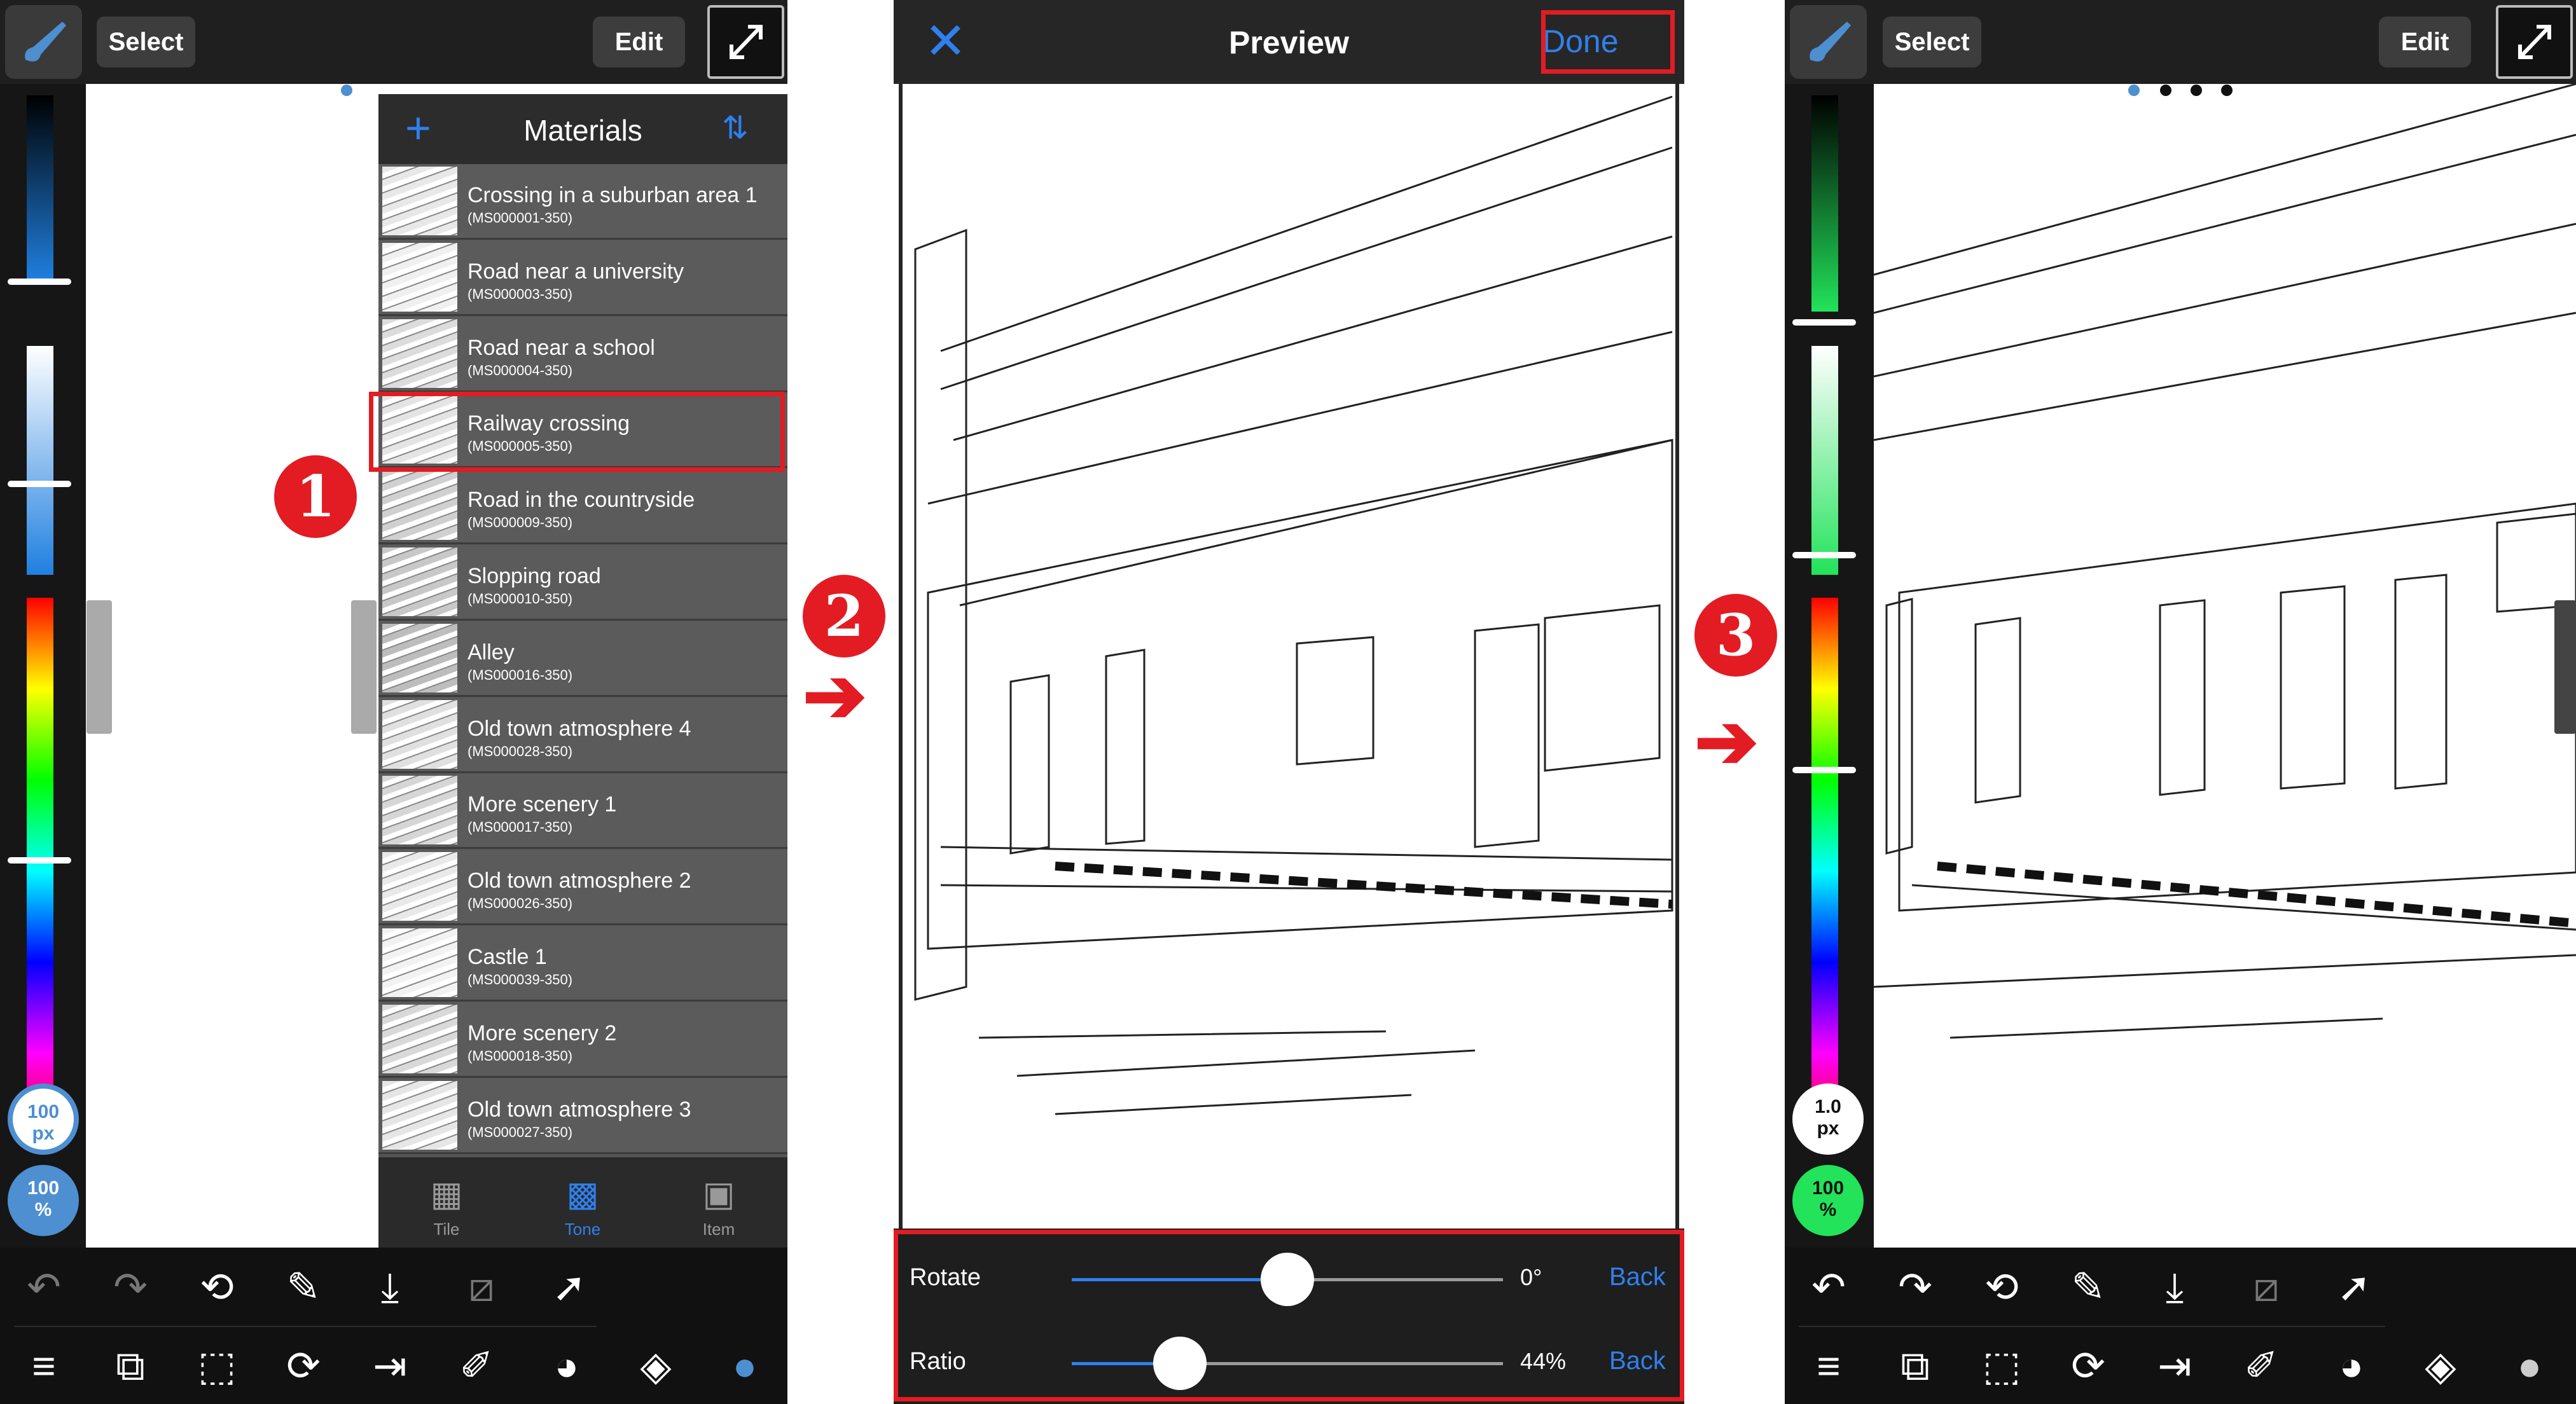 The image size is (2576, 1404). What do you see at coordinates (582, 659) in the screenshot?
I see `list-item: Alley (MS000016-350)` at bounding box center [582, 659].